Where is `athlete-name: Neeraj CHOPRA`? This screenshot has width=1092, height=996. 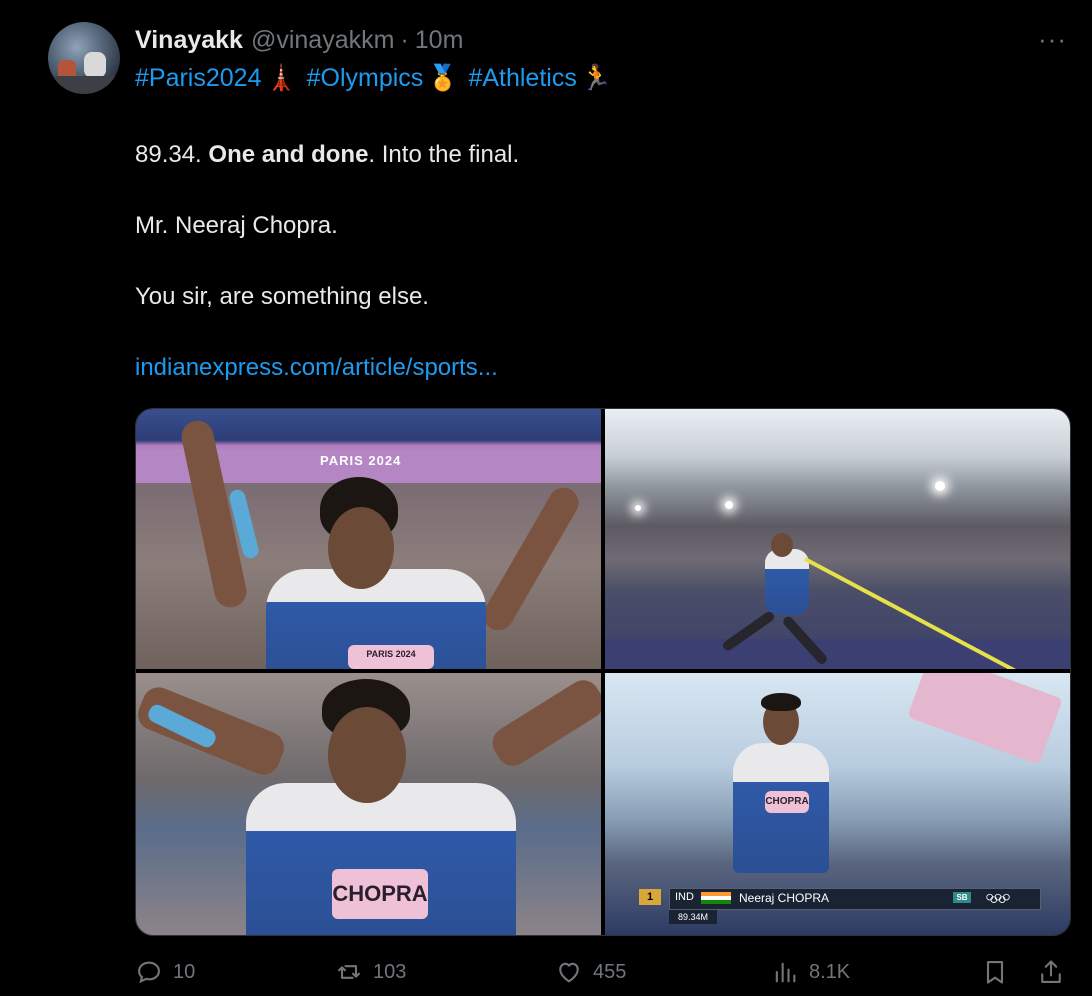 athlete-name: Neeraj CHOPRA is located at coordinates (784, 898).